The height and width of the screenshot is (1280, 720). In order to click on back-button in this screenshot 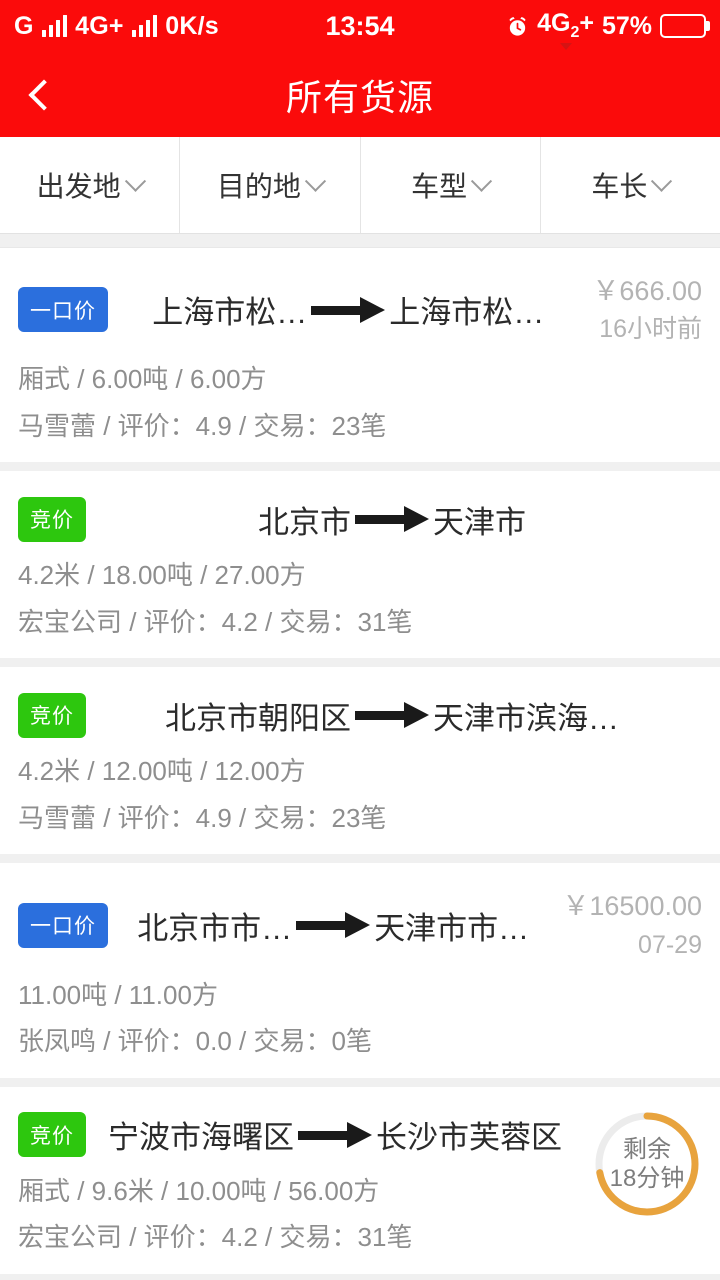, I will do `click(40, 94)`.